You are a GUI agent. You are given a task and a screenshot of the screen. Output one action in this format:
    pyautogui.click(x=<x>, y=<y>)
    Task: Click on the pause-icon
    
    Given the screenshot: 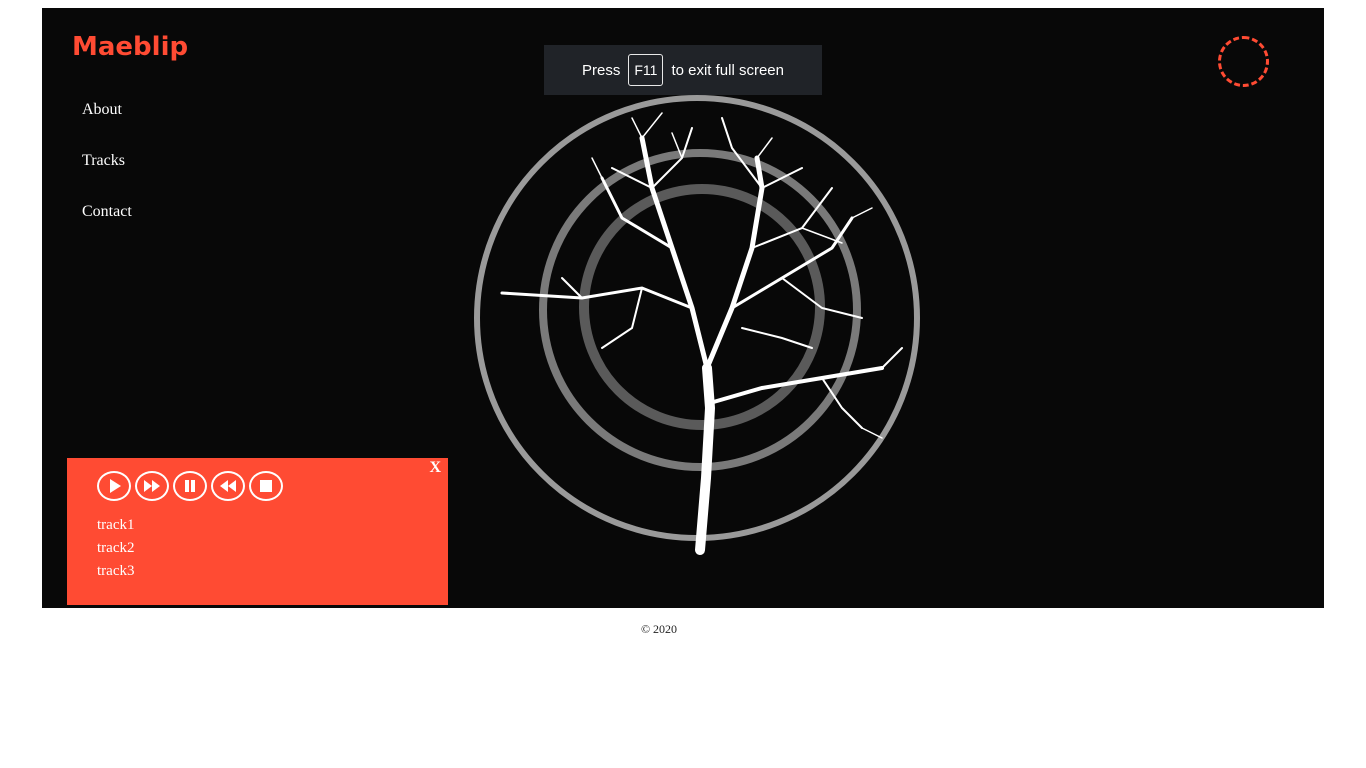 What is the action you would take?
    pyautogui.click(x=190, y=486)
    